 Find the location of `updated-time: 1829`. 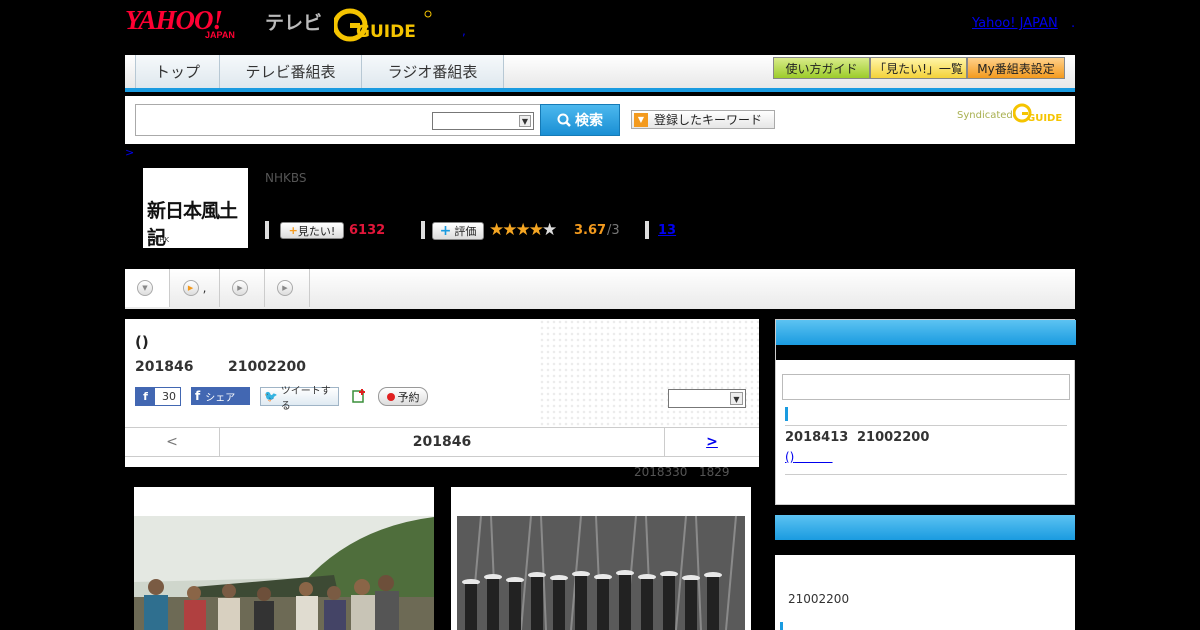

updated-time: 1829 is located at coordinates (714, 472).